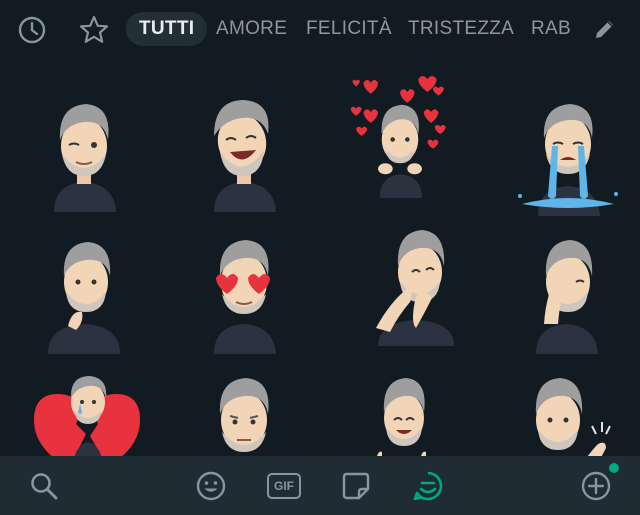 The image size is (640, 515). Describe the element at coordinates (32, 30) in the screenshot. I see `clock-icon` at that location.